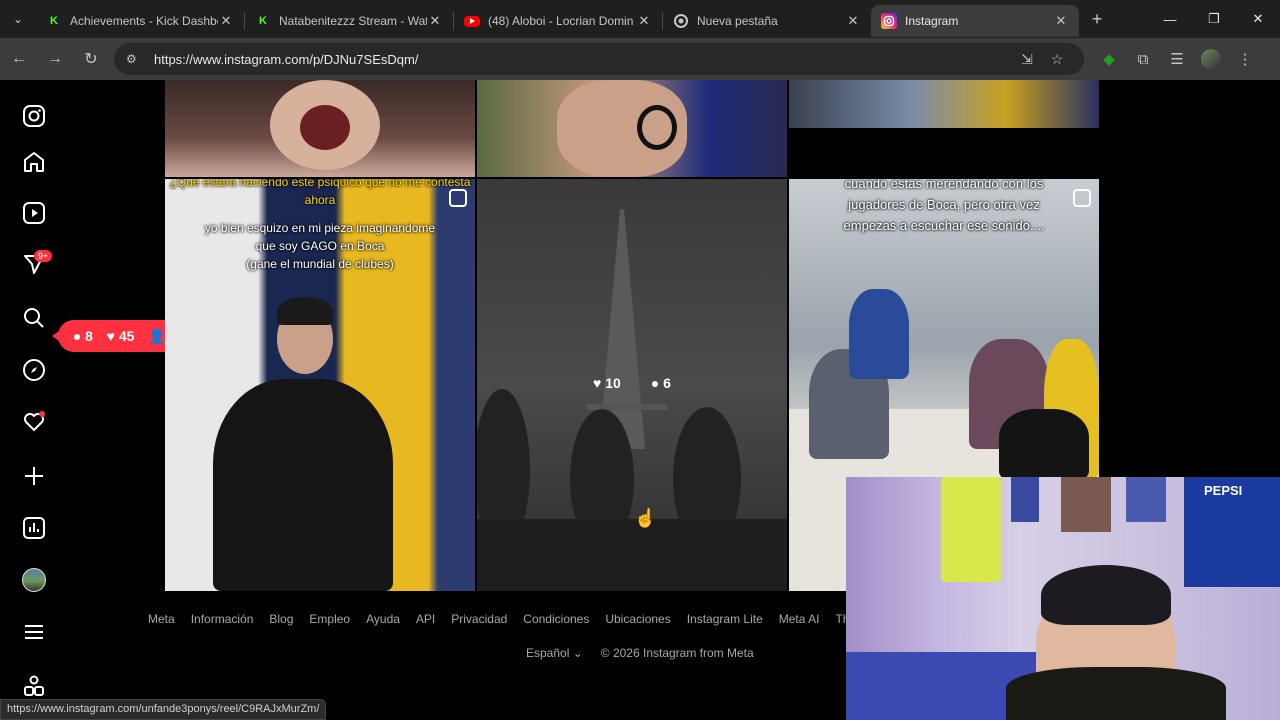 Image resolution: width=1280 pixels, height=720 pixels. What do you see at coordinates (320, 228) in the screenshot?
I see `post-caption-line: yo bien esquizo en mi pieza imaginandome` at bounding box center [320, 228].